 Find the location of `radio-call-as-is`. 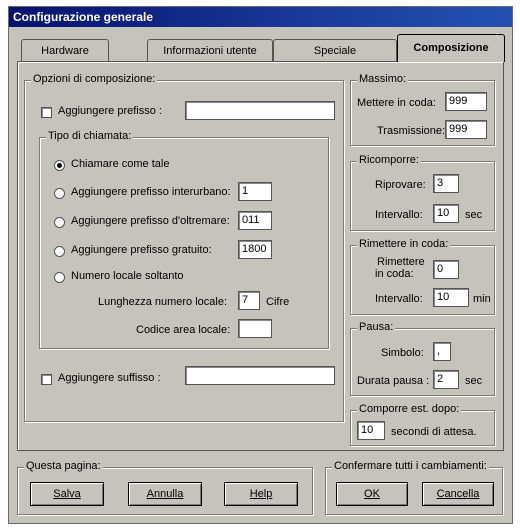

radio-call-as-is is located at coordinates (59, 165).